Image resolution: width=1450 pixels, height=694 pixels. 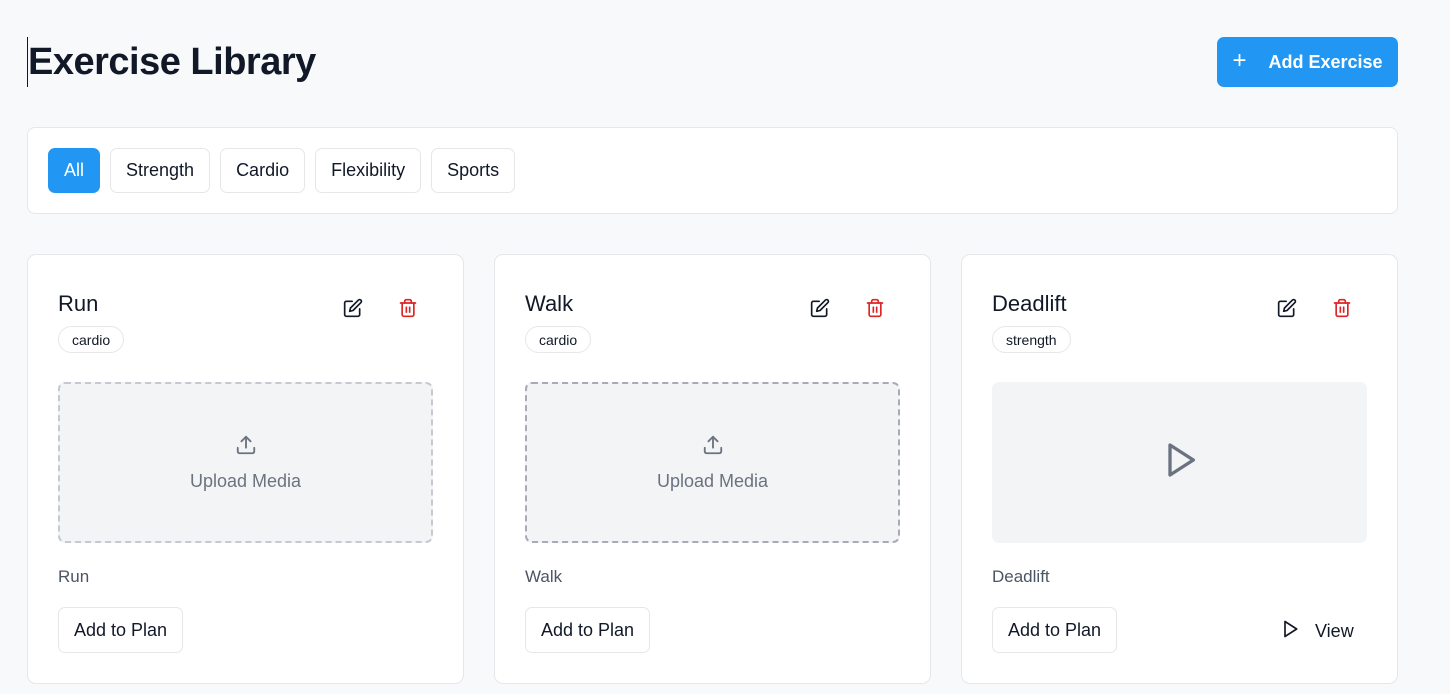 I want to click on exercise-name: Deadlift, so click(x=1029, y=303).